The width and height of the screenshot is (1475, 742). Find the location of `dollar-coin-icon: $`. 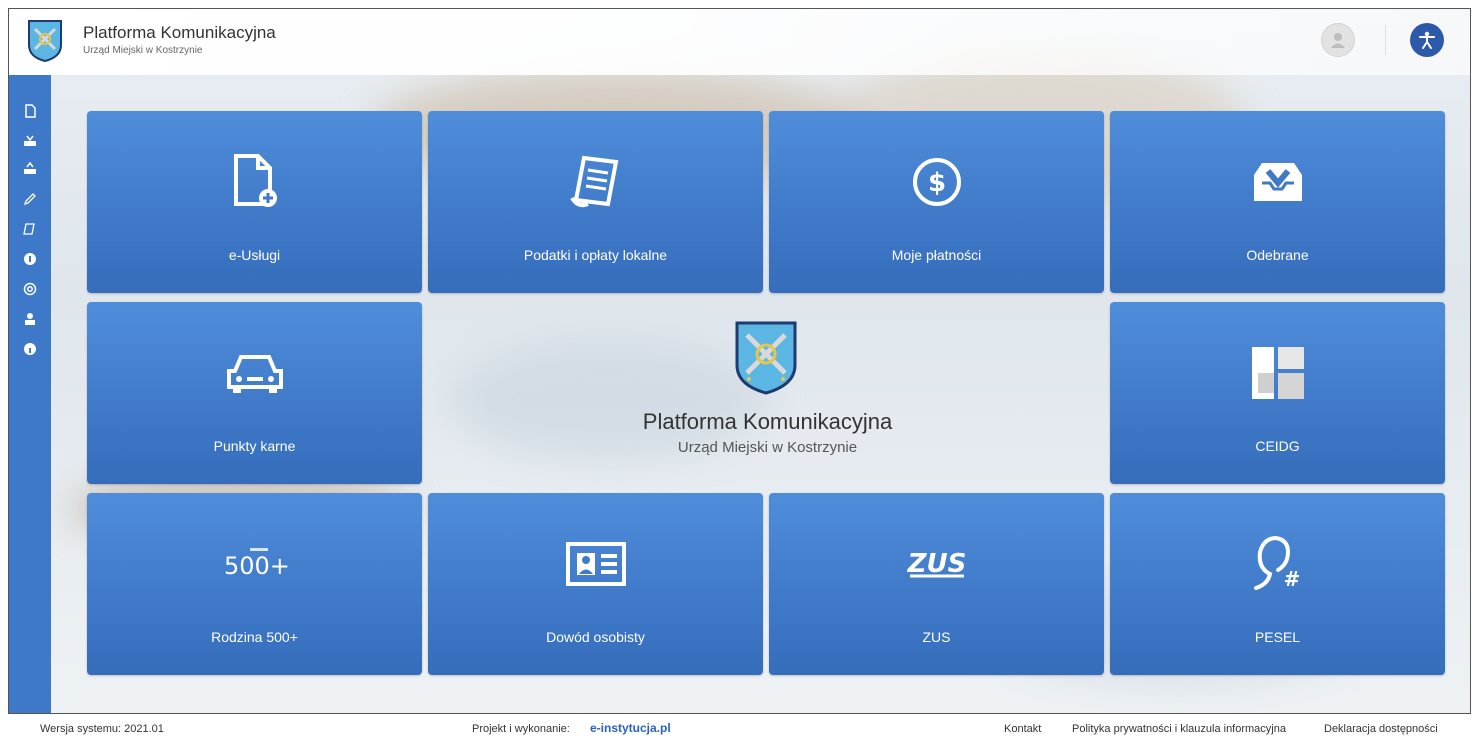

dollar-coin-icon: $ is located at coordinates (937, 182).